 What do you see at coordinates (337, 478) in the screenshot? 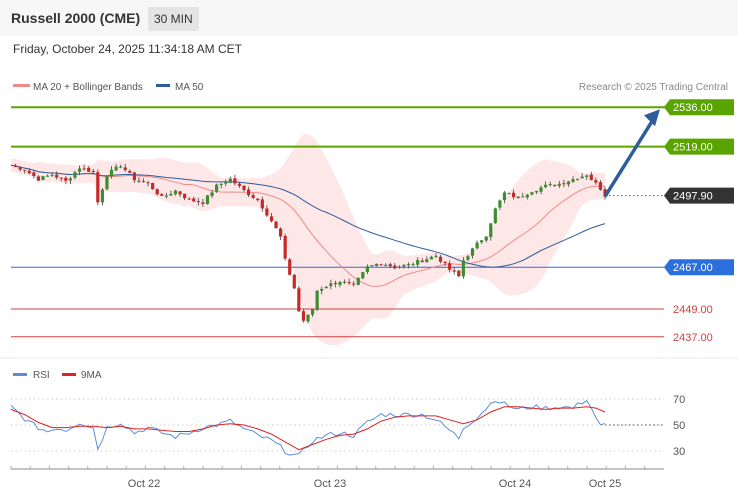
I see `x-axis: Oct 22 Oct 23 Oct 24 Oct 25` at bounding box center [337, 478].